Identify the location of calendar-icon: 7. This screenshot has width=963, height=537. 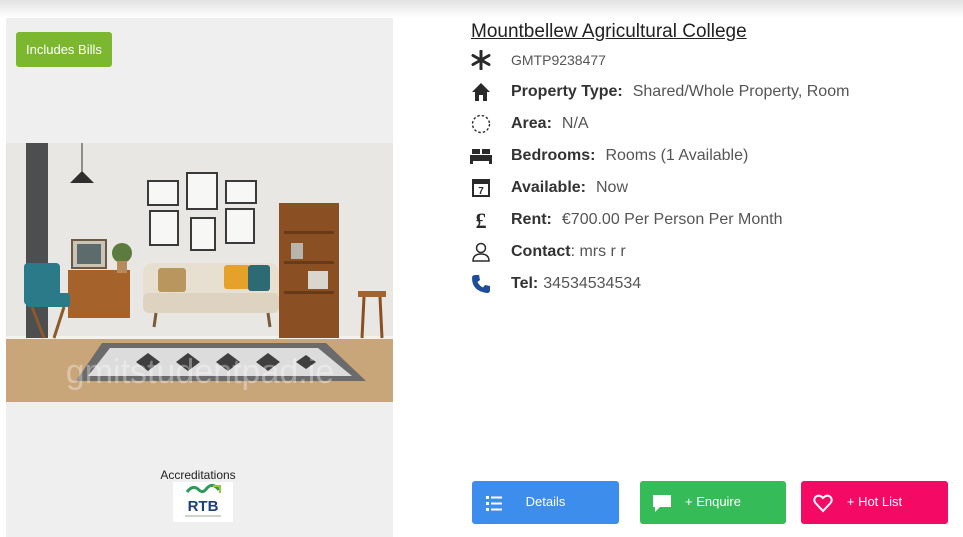
(481, 188).